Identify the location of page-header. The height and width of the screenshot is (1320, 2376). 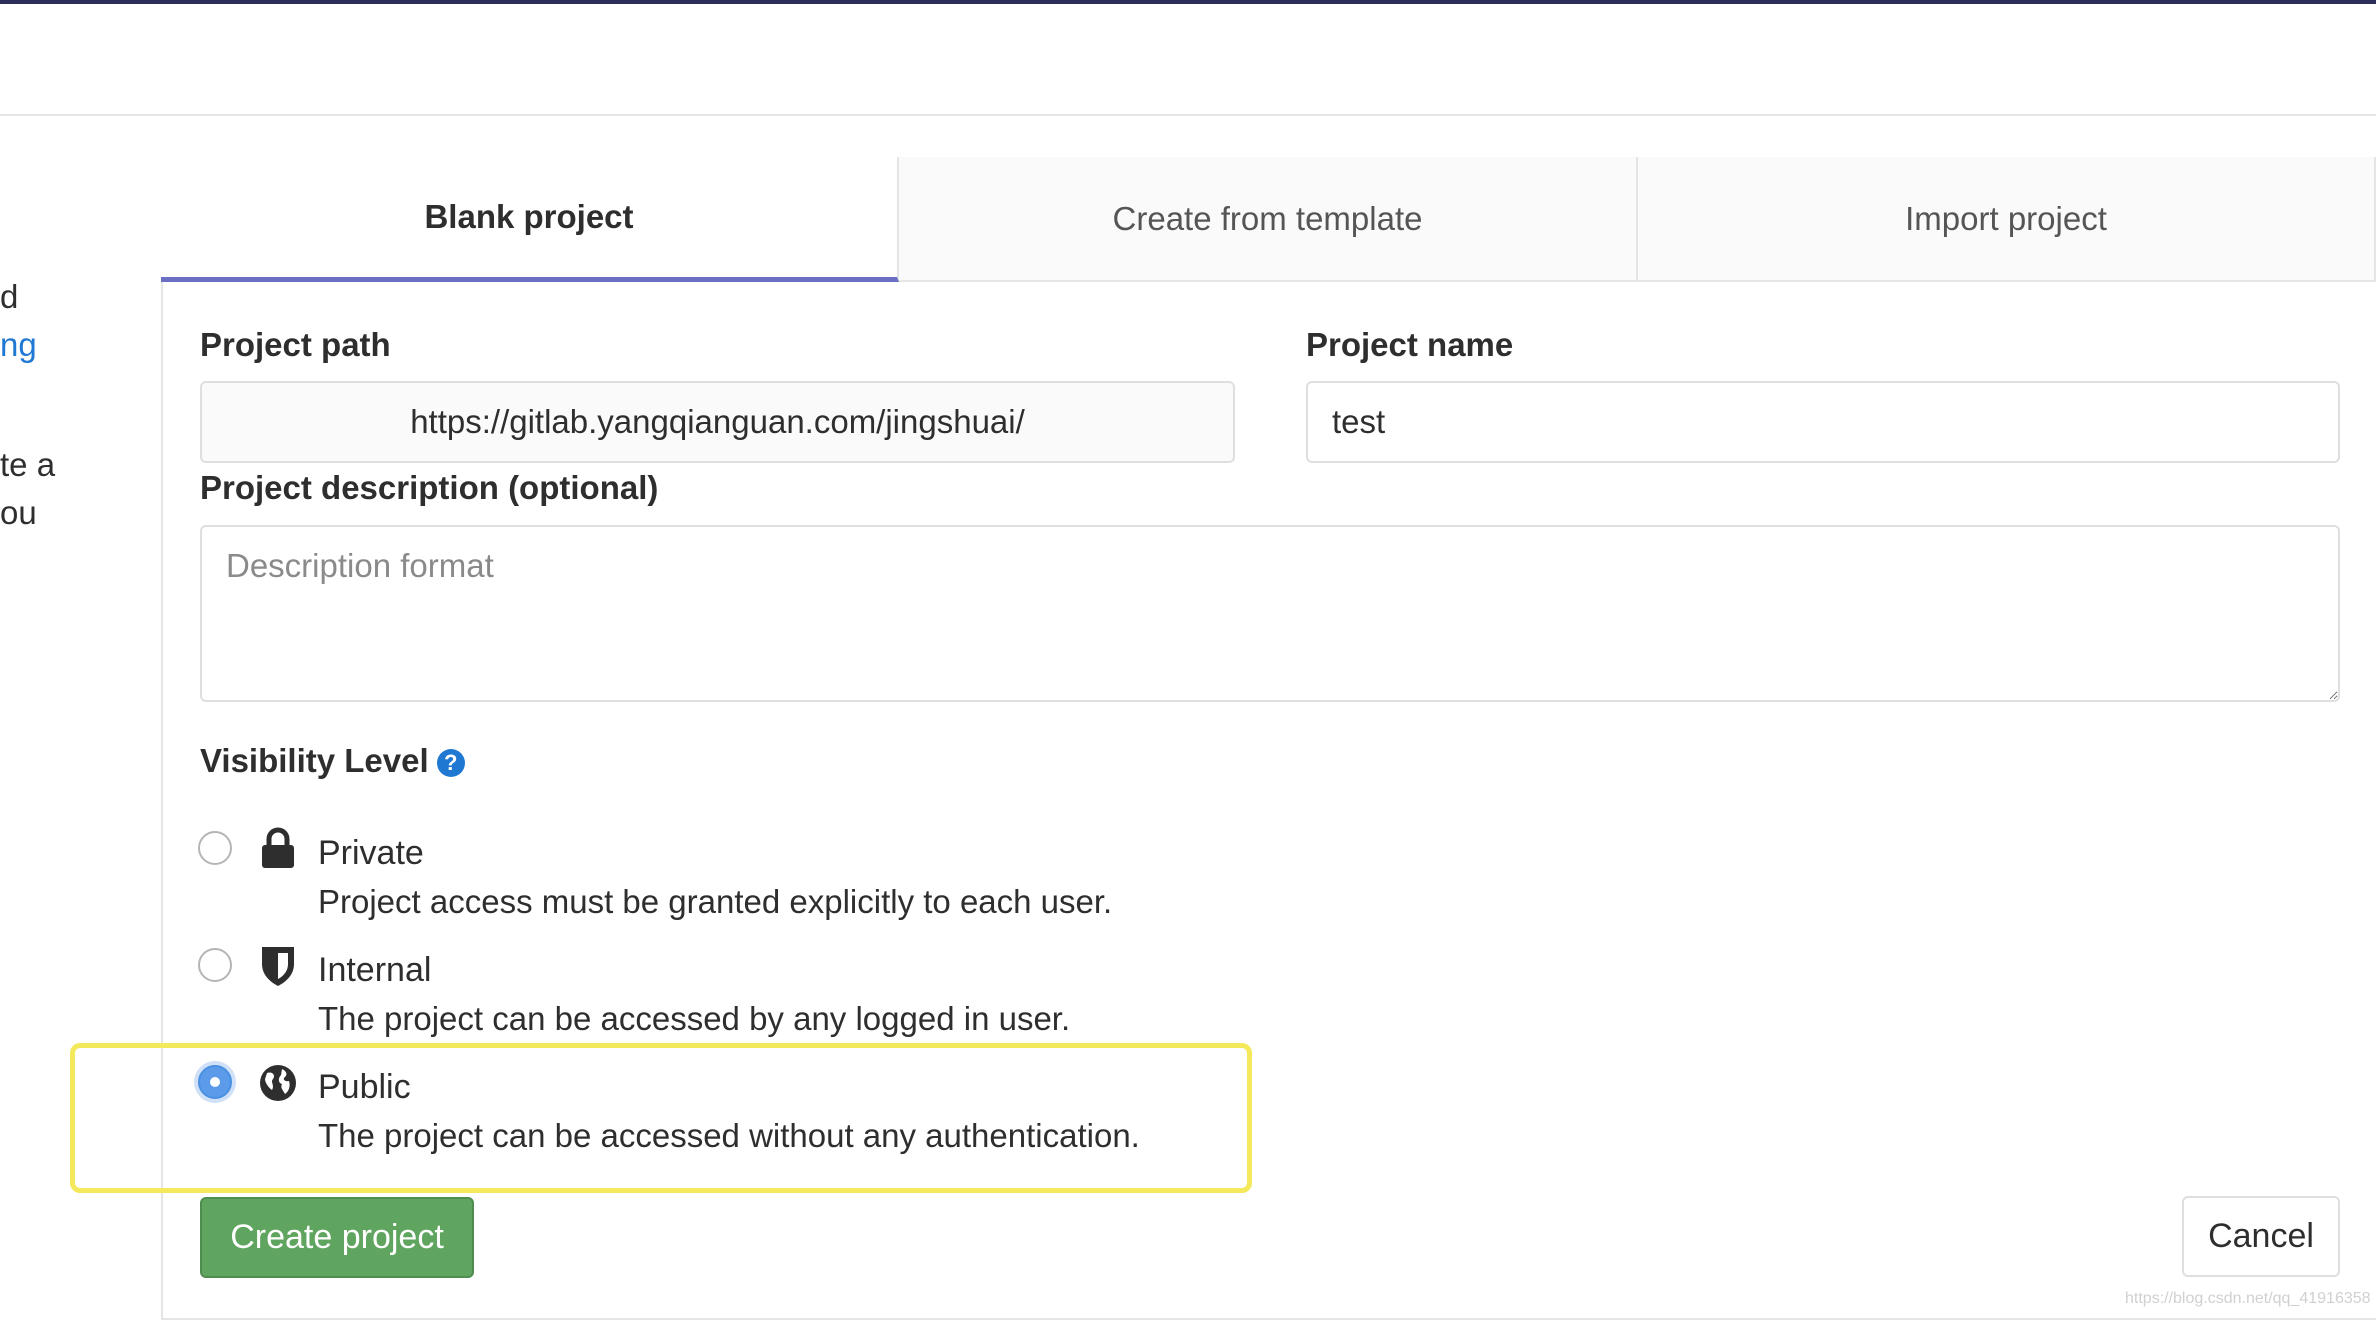
(1188, 60).